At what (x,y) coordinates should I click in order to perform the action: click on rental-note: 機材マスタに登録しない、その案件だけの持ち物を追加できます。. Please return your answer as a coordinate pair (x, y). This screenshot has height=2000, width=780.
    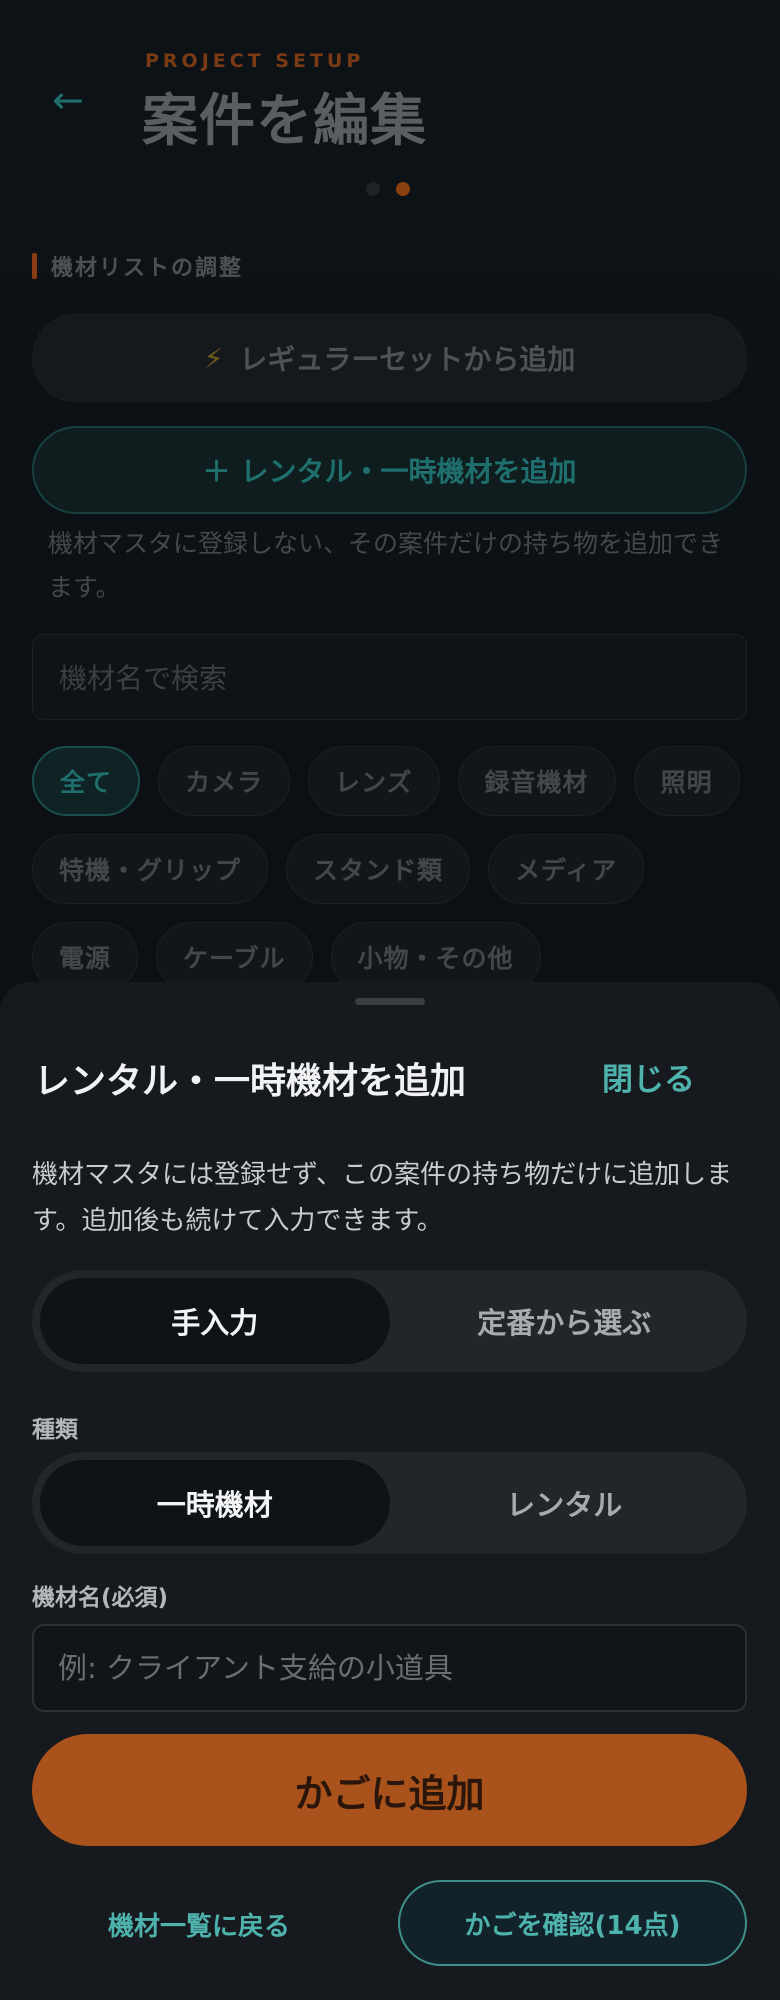
    Looking at the image, I should click on (386, 565).